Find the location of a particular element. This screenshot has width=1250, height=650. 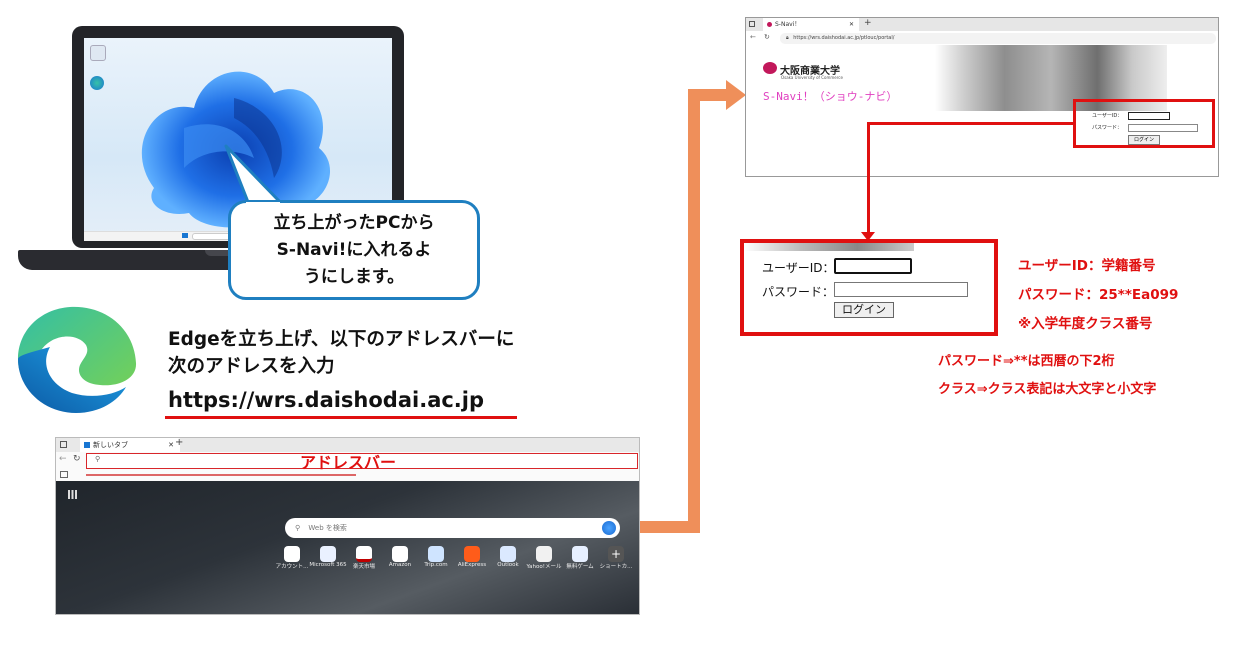

quick-link: Microsoft 365 is located at coordinates (328, 557).